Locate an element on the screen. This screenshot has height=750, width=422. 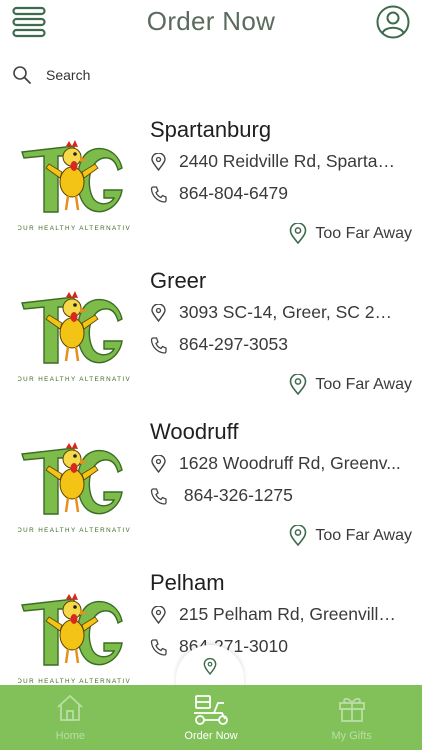
store-name: Woodruff is located at coordinates (194, 431).